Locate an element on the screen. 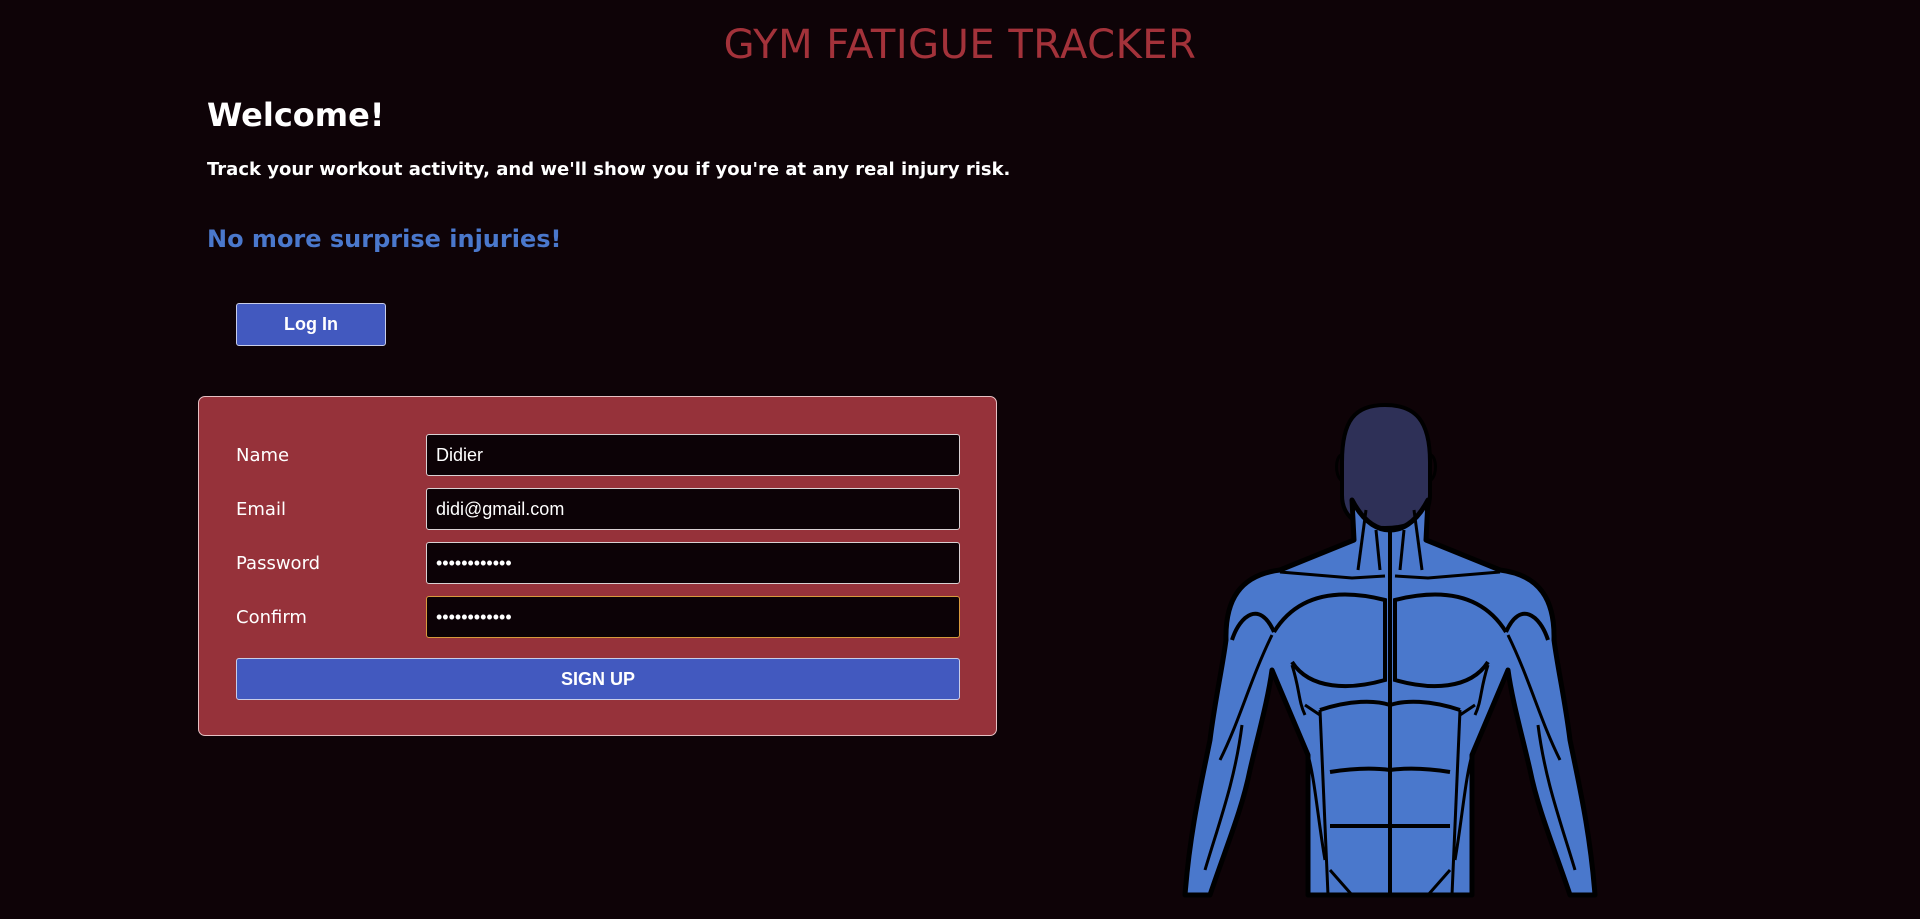 This screenshot has width=1920, height=919. name-label: Name is located at coordinates (263, 455).